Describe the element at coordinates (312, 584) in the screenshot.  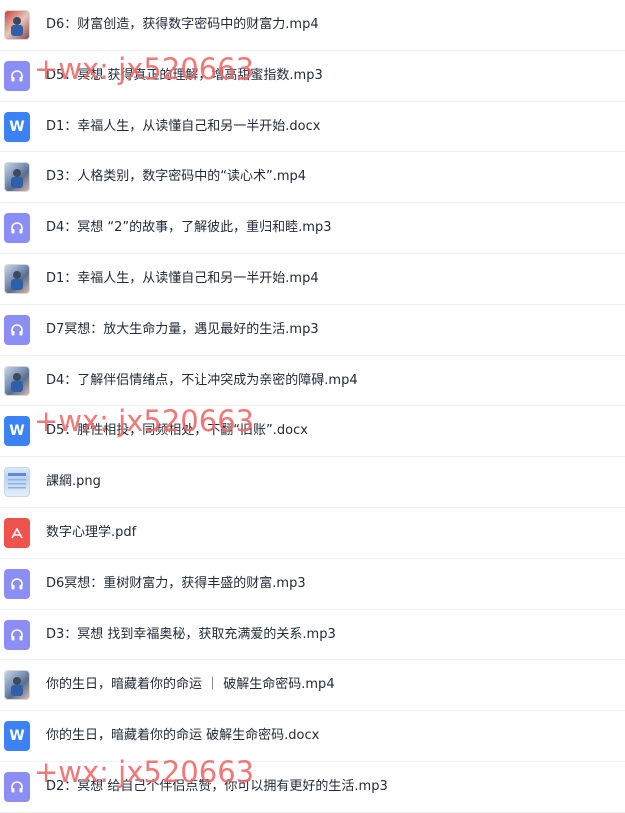
I see `file-row: D6冥想：重树财富力，获得丰盛的财富.mp3` at that location.